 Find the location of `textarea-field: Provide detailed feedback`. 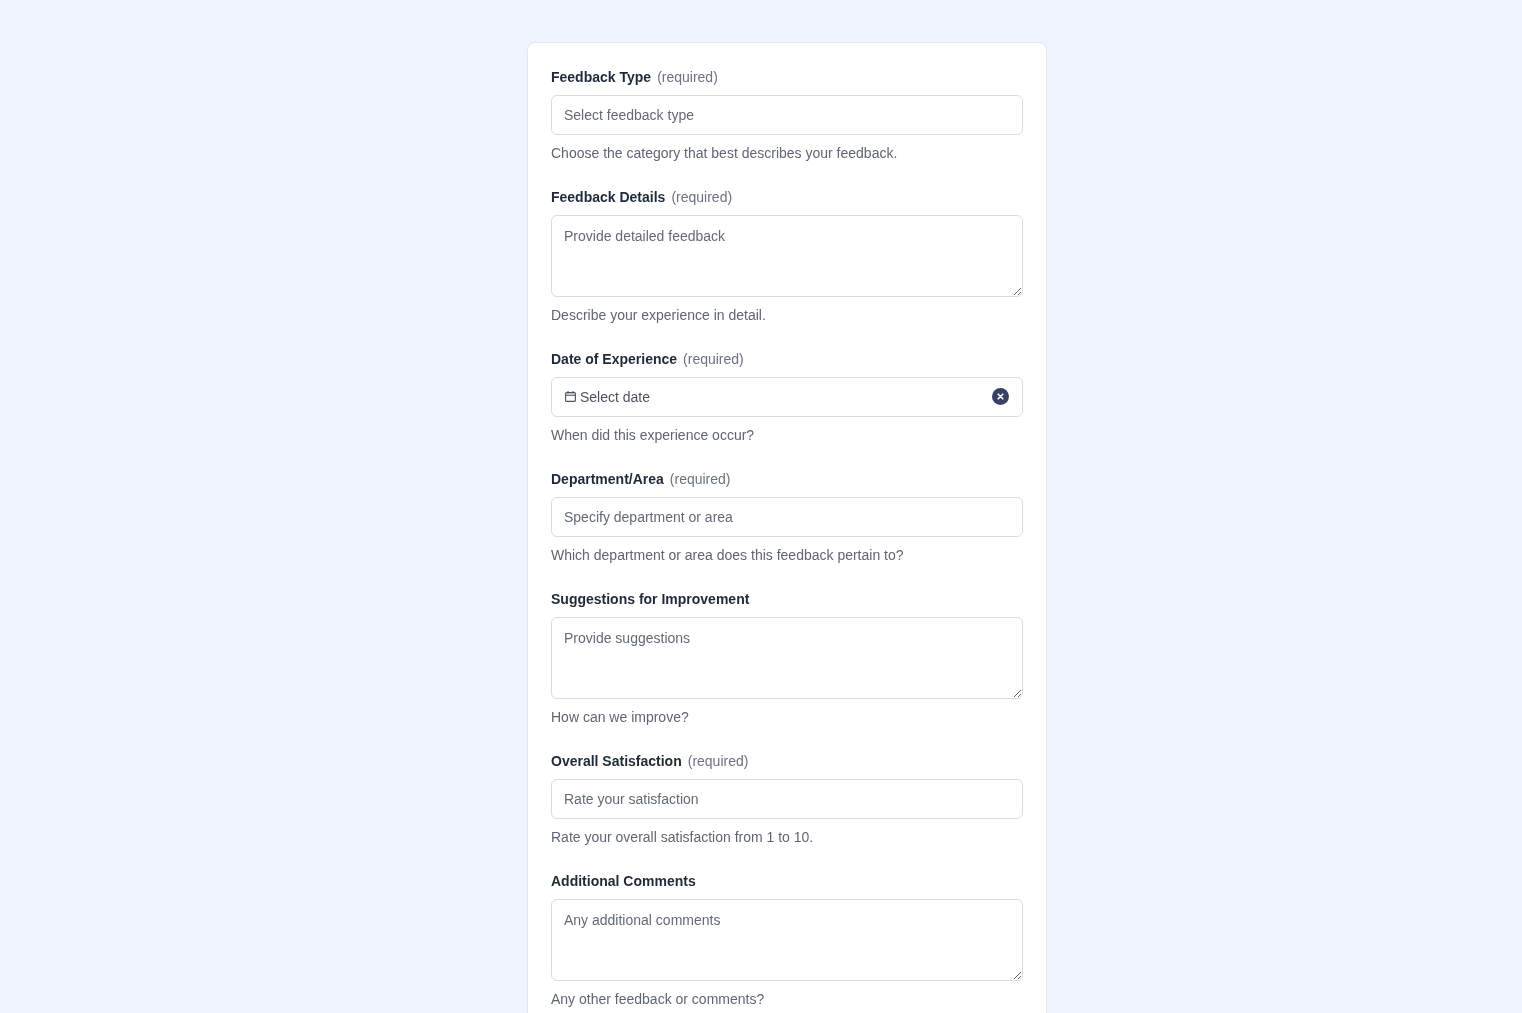

textarea-field: Provide detailed feedback is located at coordinates (787, 256).